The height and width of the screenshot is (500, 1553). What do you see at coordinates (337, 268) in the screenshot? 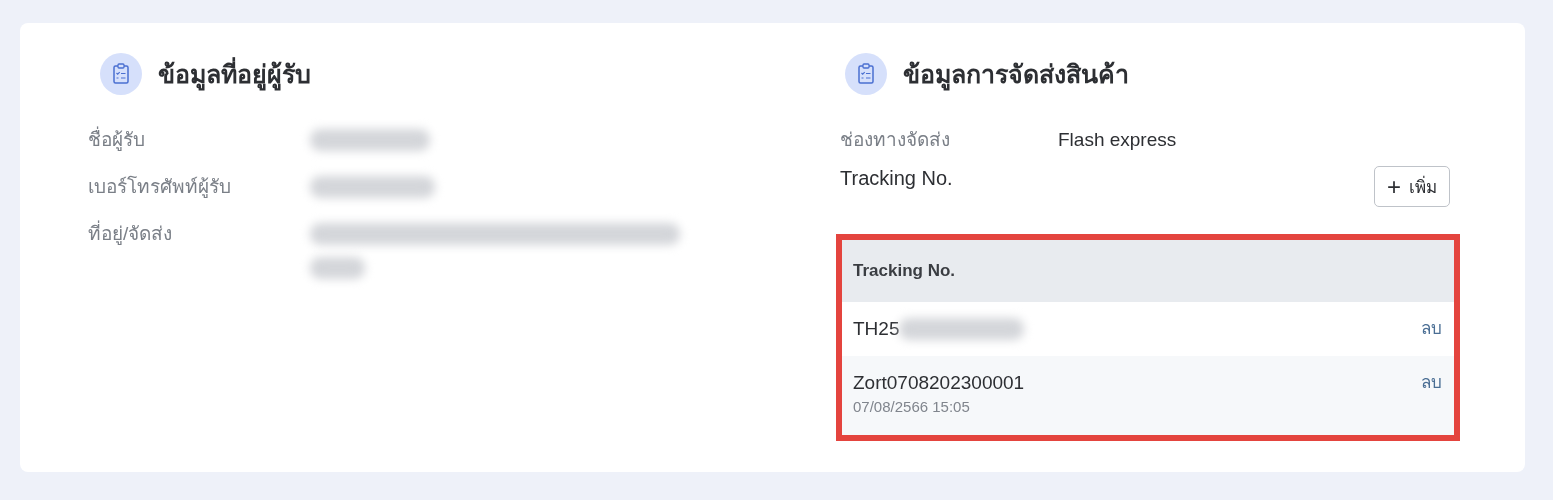
I see `blurred-text` at bounding box center [337, 268].